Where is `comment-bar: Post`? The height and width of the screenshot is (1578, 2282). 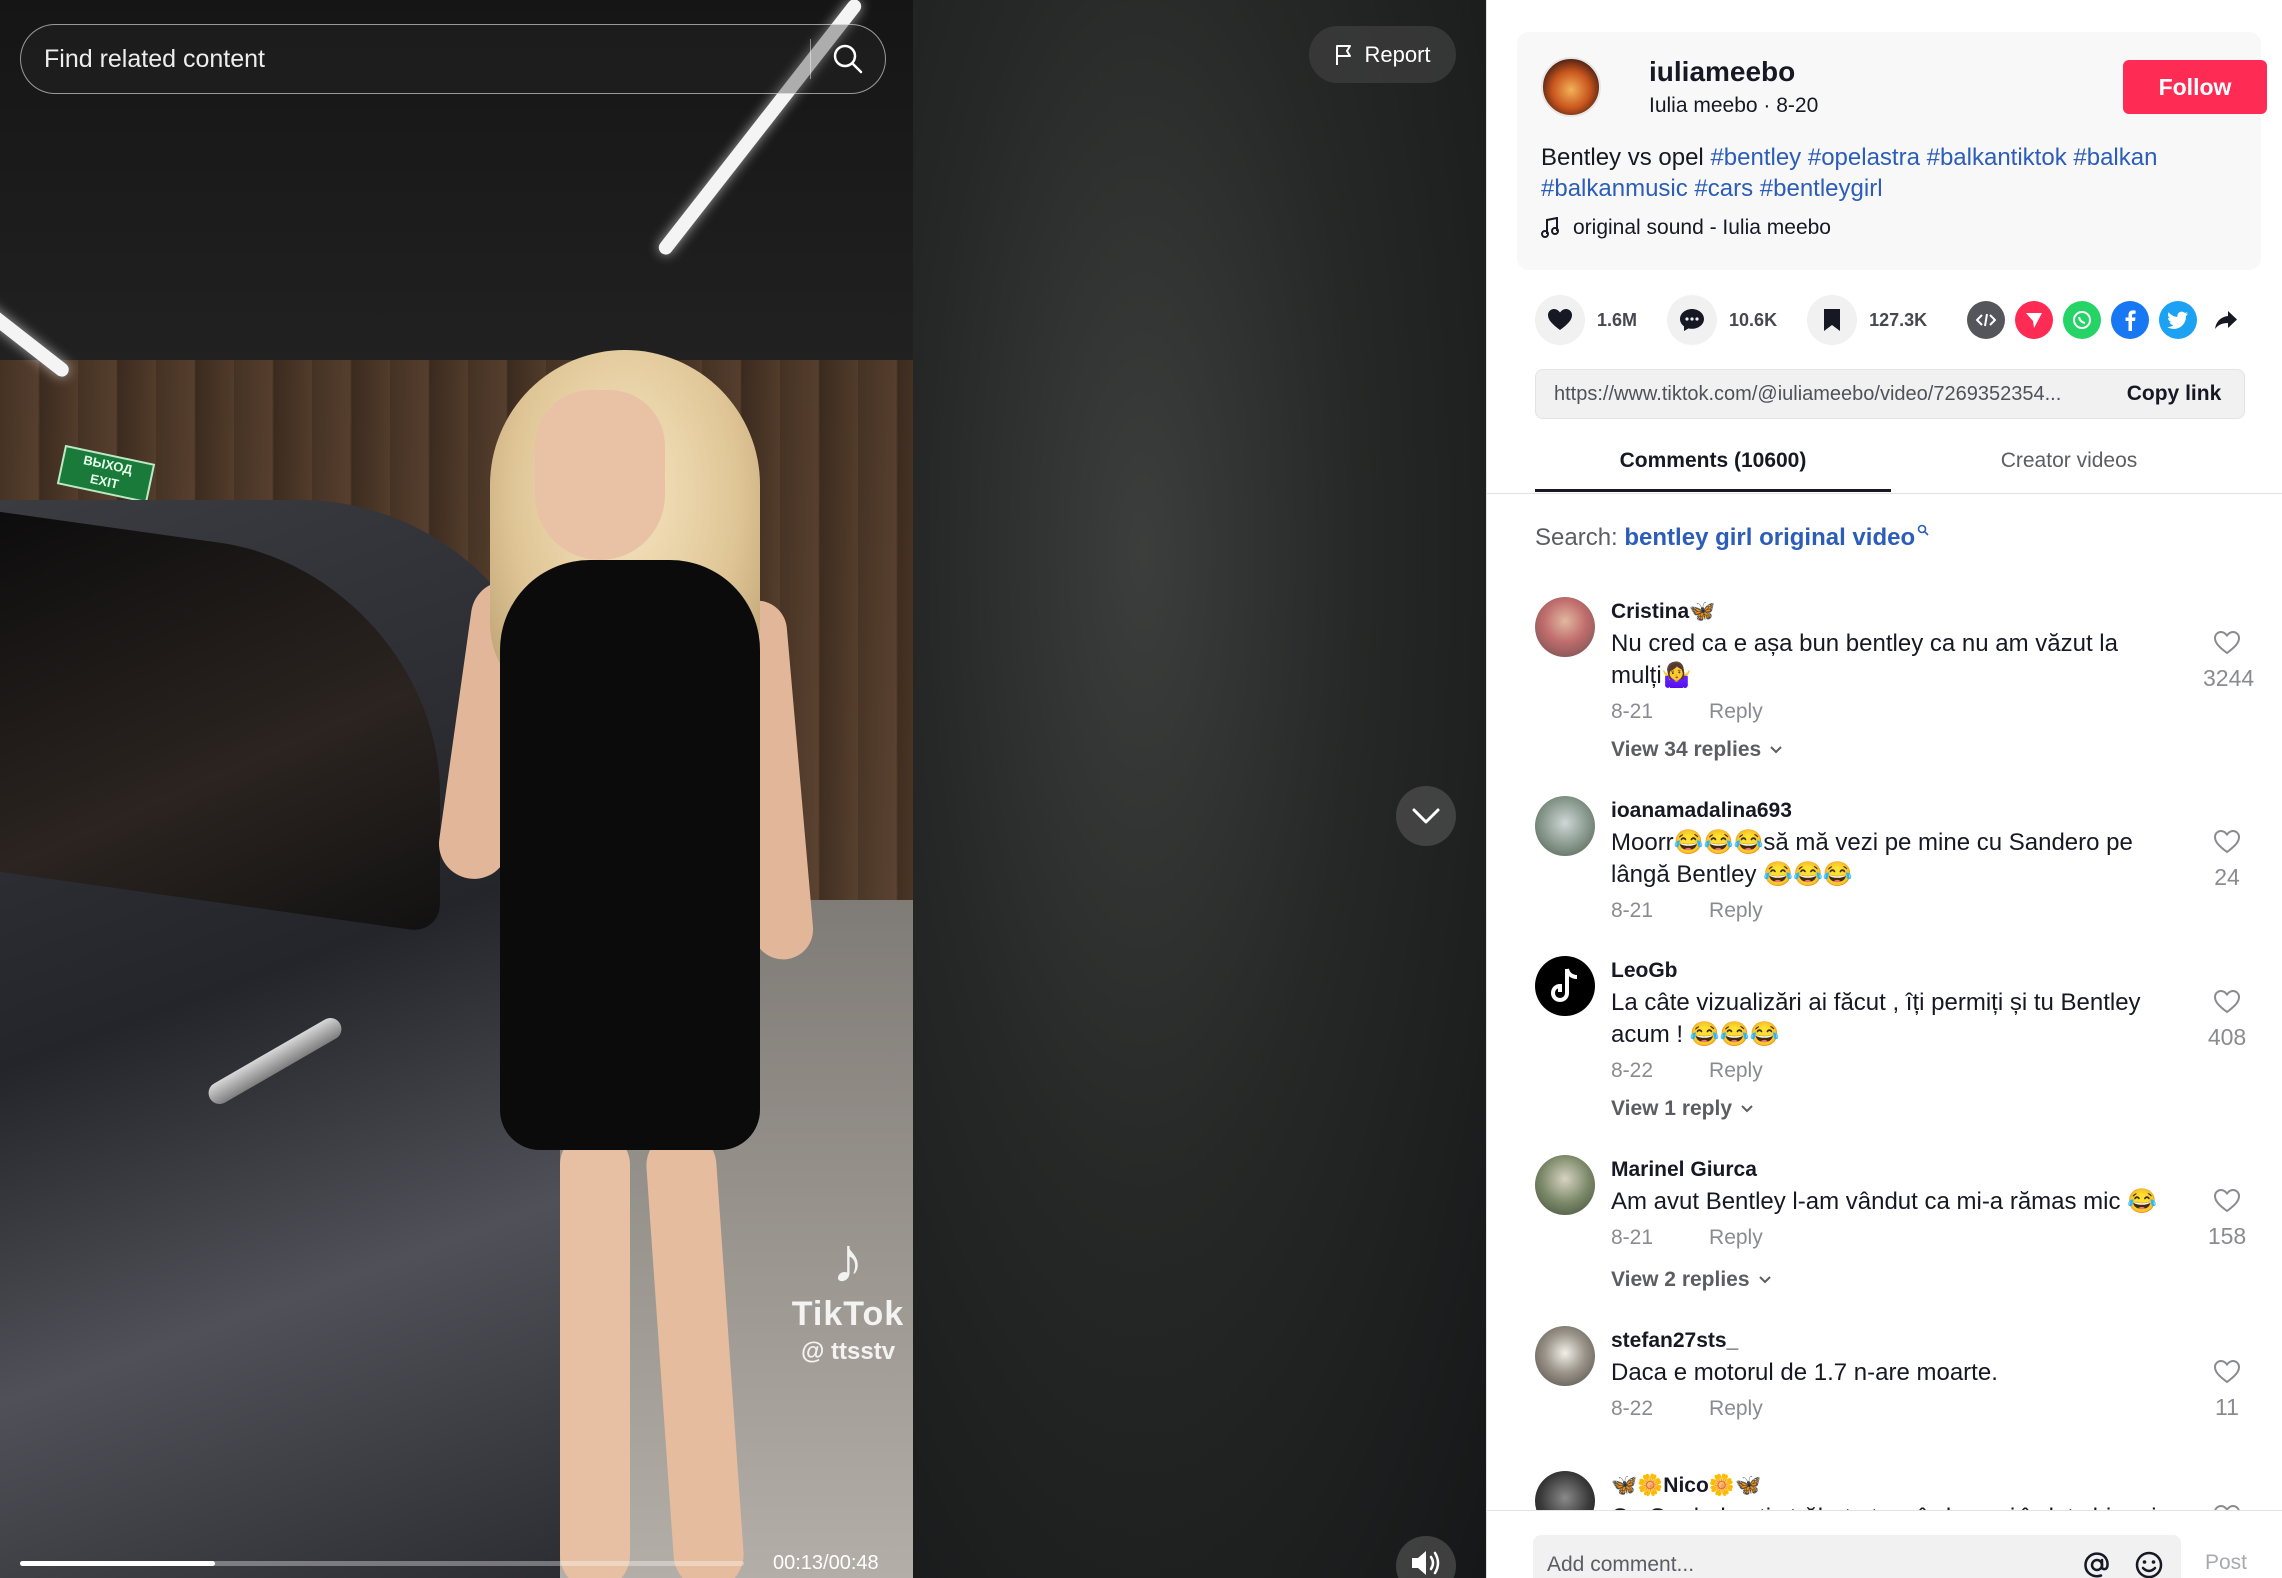 comment-bar: Post is located at coordinates (1884, 1544).